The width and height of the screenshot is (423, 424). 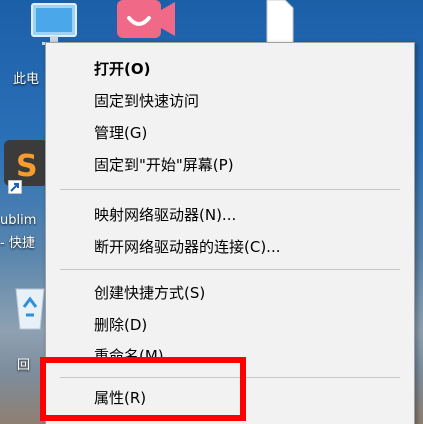 What do you see at coordinates (230, 293) in the screenshot?
I see `menu-item-create-shortcut: 创建快捷方式(S)` at bounding box center [230, 293].